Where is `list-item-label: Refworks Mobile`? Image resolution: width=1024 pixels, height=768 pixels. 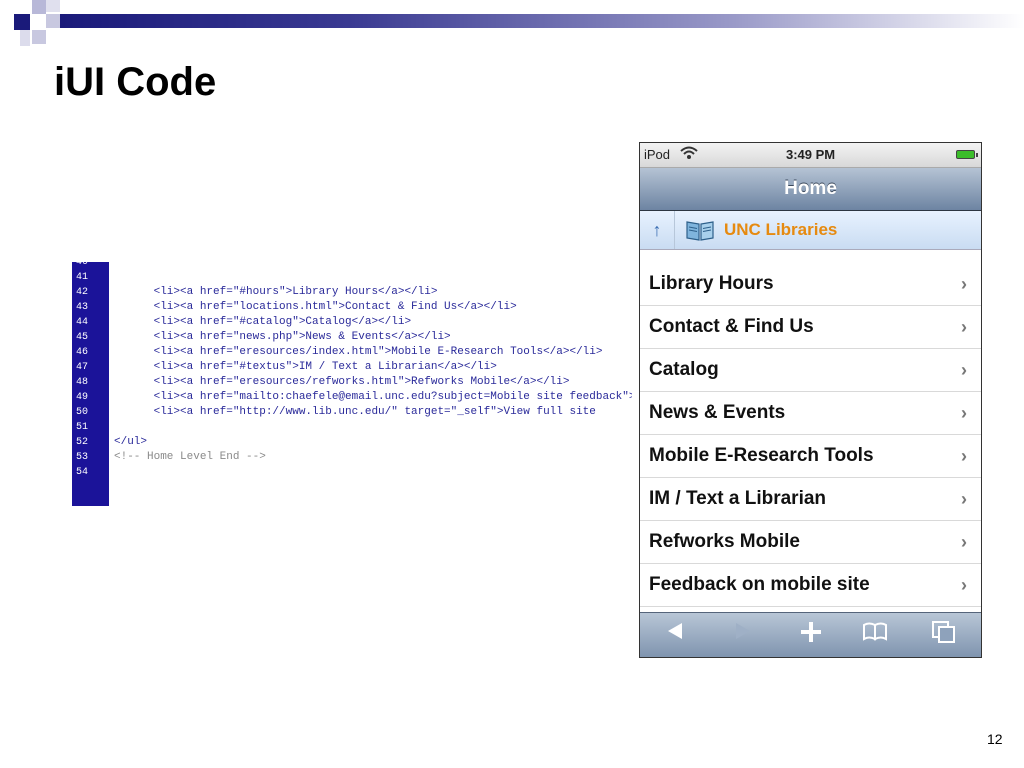 list-item-label: Refworks Mobile is located at coordinates (724, 541).